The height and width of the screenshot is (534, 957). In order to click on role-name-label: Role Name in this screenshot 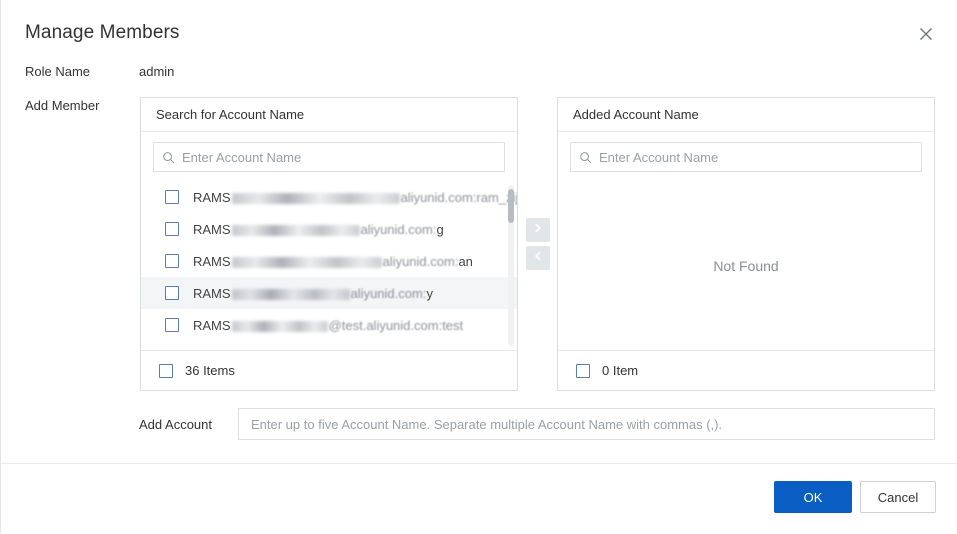, I will do `click(58, 71)`.